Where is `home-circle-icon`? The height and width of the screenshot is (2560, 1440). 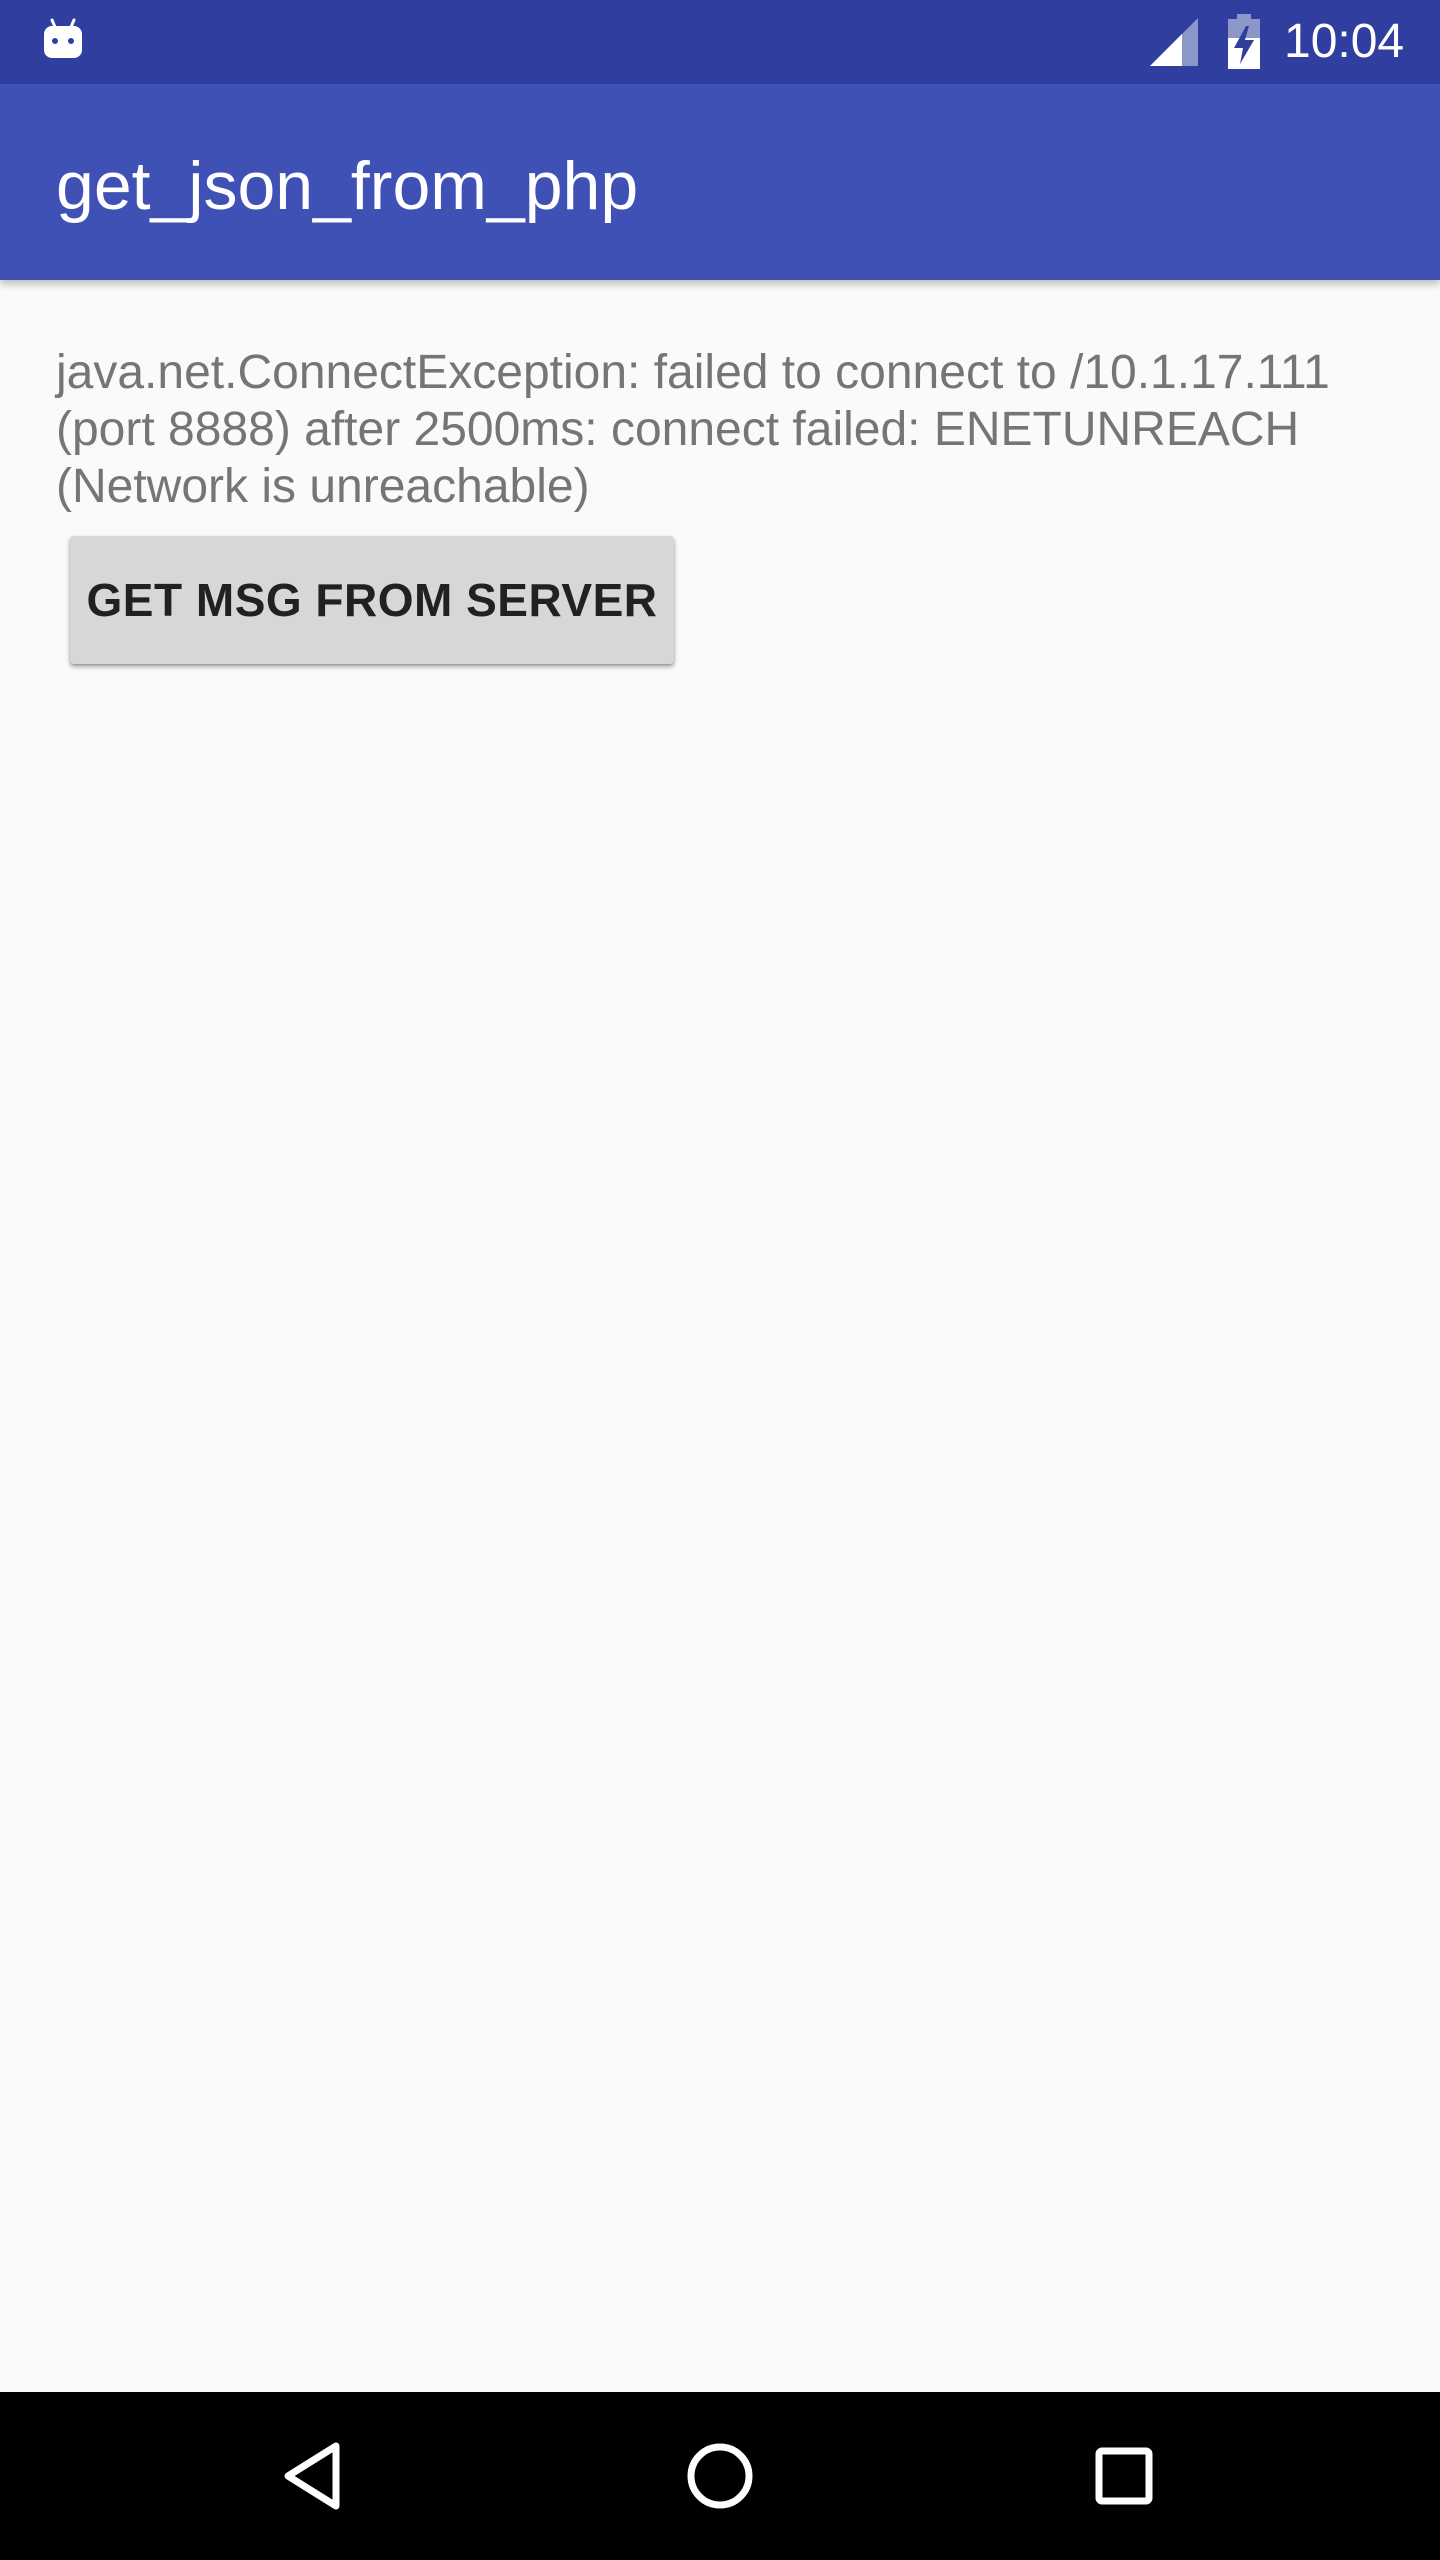 home-circle-icon is located at coordinates (720, 2476).